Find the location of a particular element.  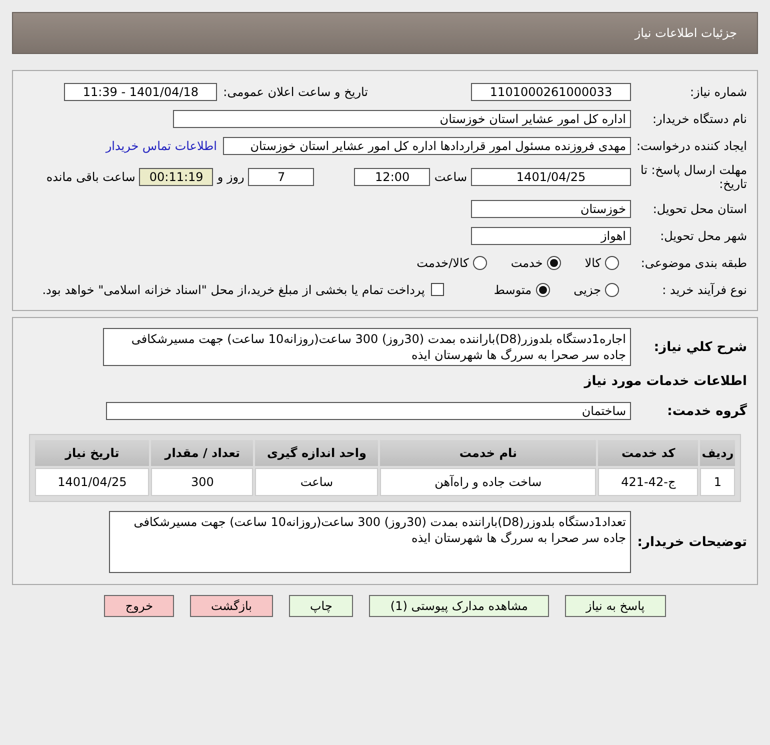

column-header: ردیف is located at coordinates (717, 453).